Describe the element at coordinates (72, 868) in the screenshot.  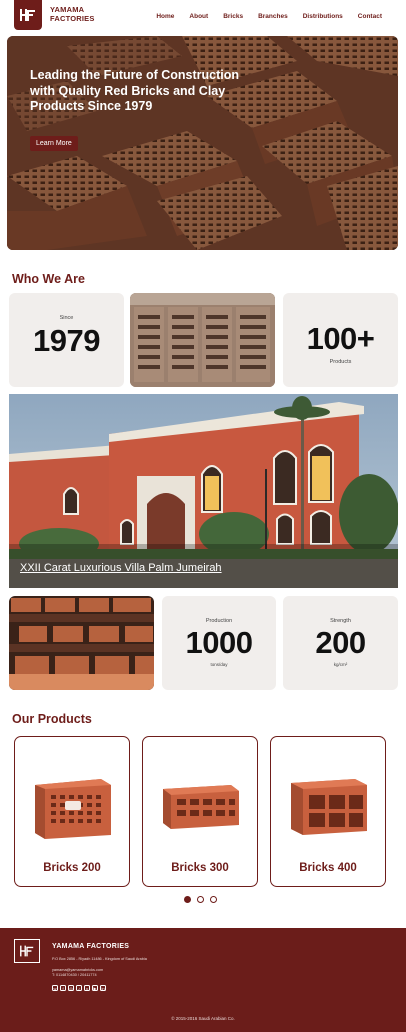
I see `product-name: Bricks 200` at that location.